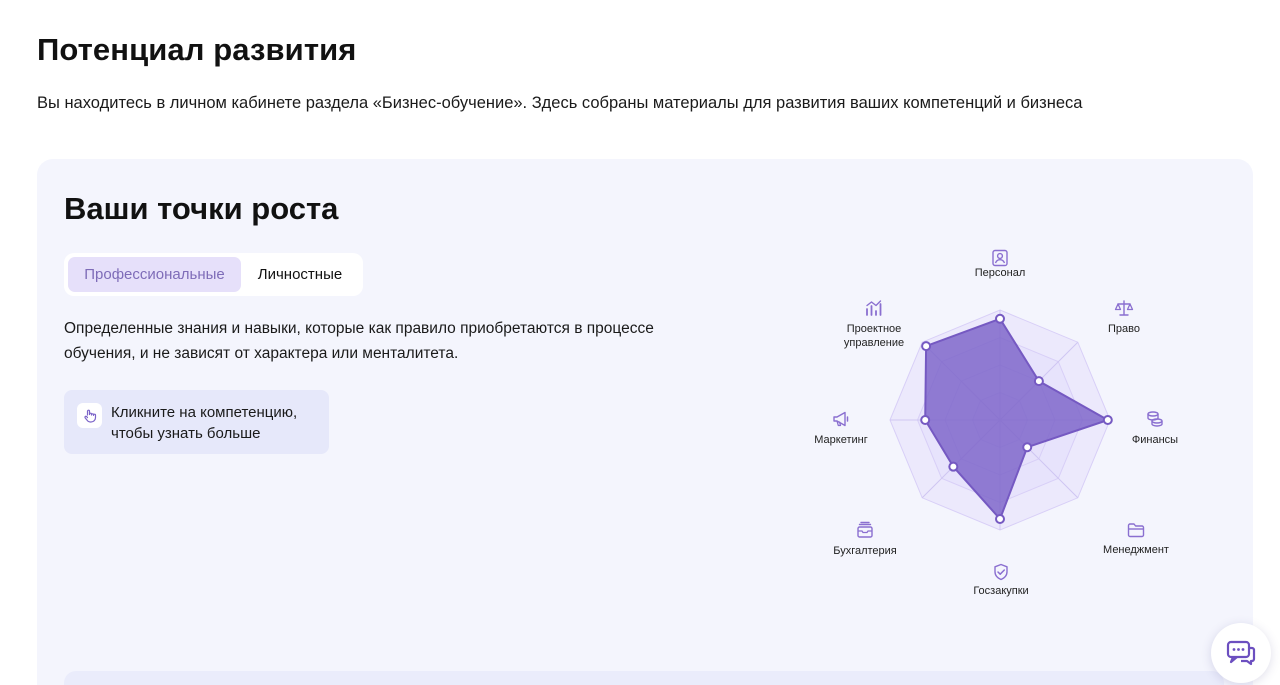  Describe the element at coordinates (874, 308) in the screenshot. I see `chart-icon` at that location.